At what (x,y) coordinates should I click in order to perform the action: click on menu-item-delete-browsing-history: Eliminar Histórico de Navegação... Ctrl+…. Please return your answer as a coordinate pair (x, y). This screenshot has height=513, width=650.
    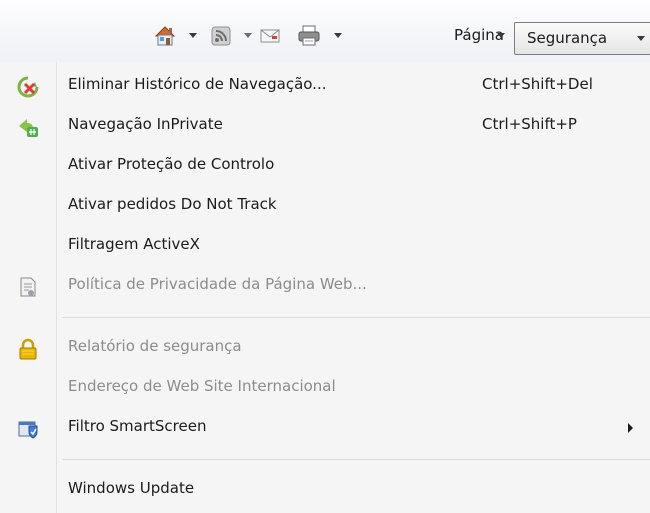
    Looking at the image, I should click on (325, 86).